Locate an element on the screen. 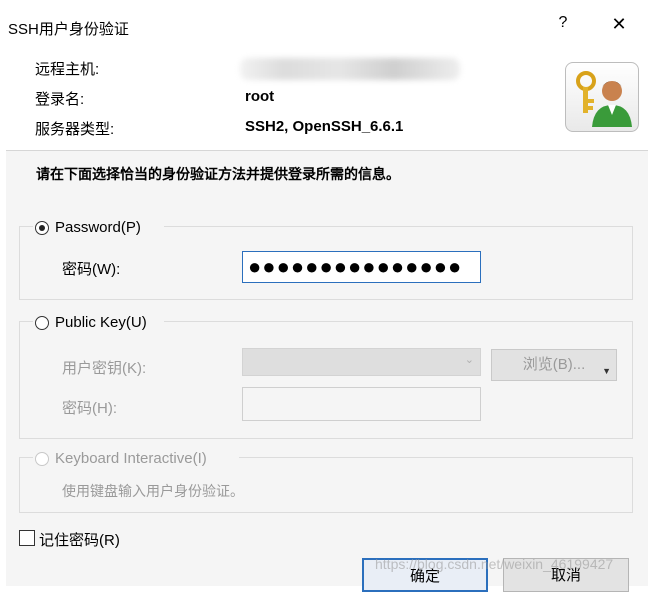  login-name-label: 登录名: is located at coordinates (60, 99).